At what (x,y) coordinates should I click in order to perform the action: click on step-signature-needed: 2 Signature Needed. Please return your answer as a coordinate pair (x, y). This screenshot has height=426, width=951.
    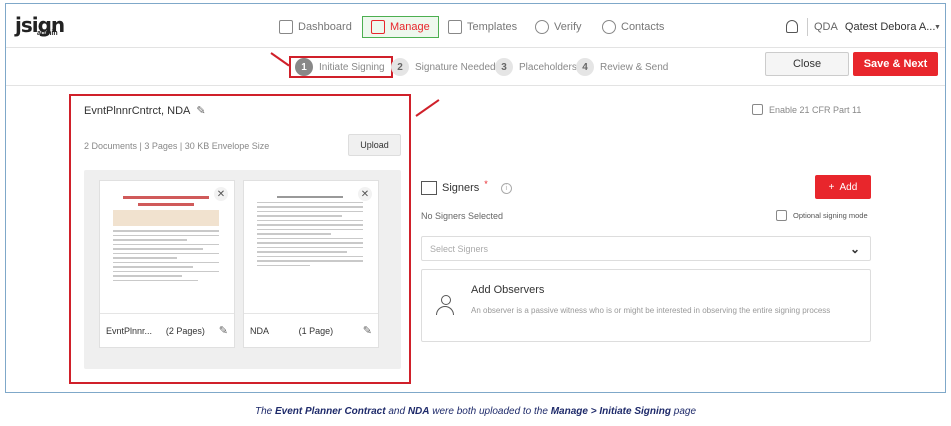
    Looking at the image, I should click on (443, 67).